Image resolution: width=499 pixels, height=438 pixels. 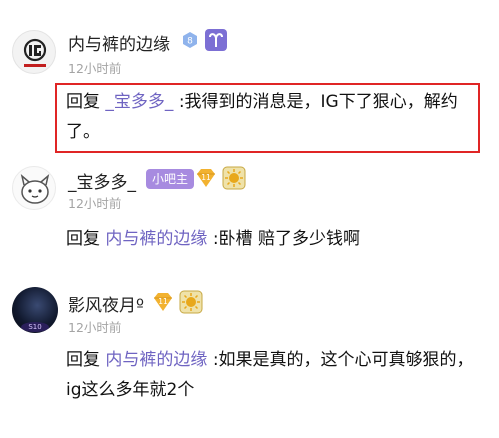 I want to click on highlight-box, so click(x=267, y=118).